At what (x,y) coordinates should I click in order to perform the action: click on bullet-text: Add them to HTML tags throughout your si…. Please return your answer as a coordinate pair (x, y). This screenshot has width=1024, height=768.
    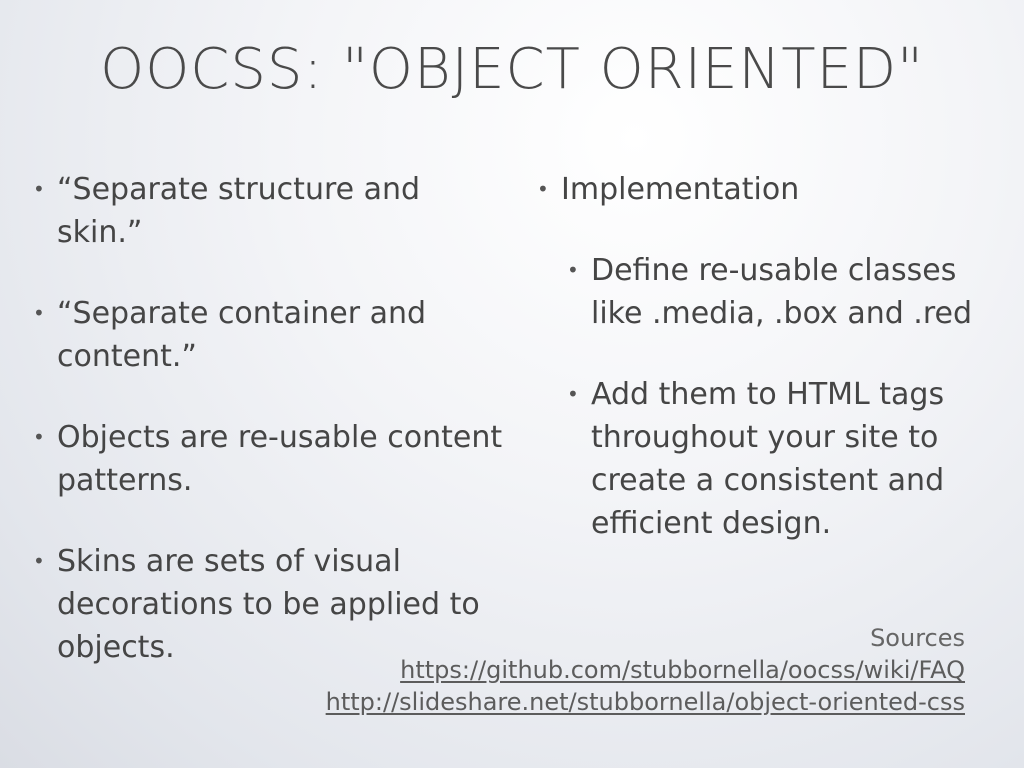
    Looking at the image, I should click on (768, 459).